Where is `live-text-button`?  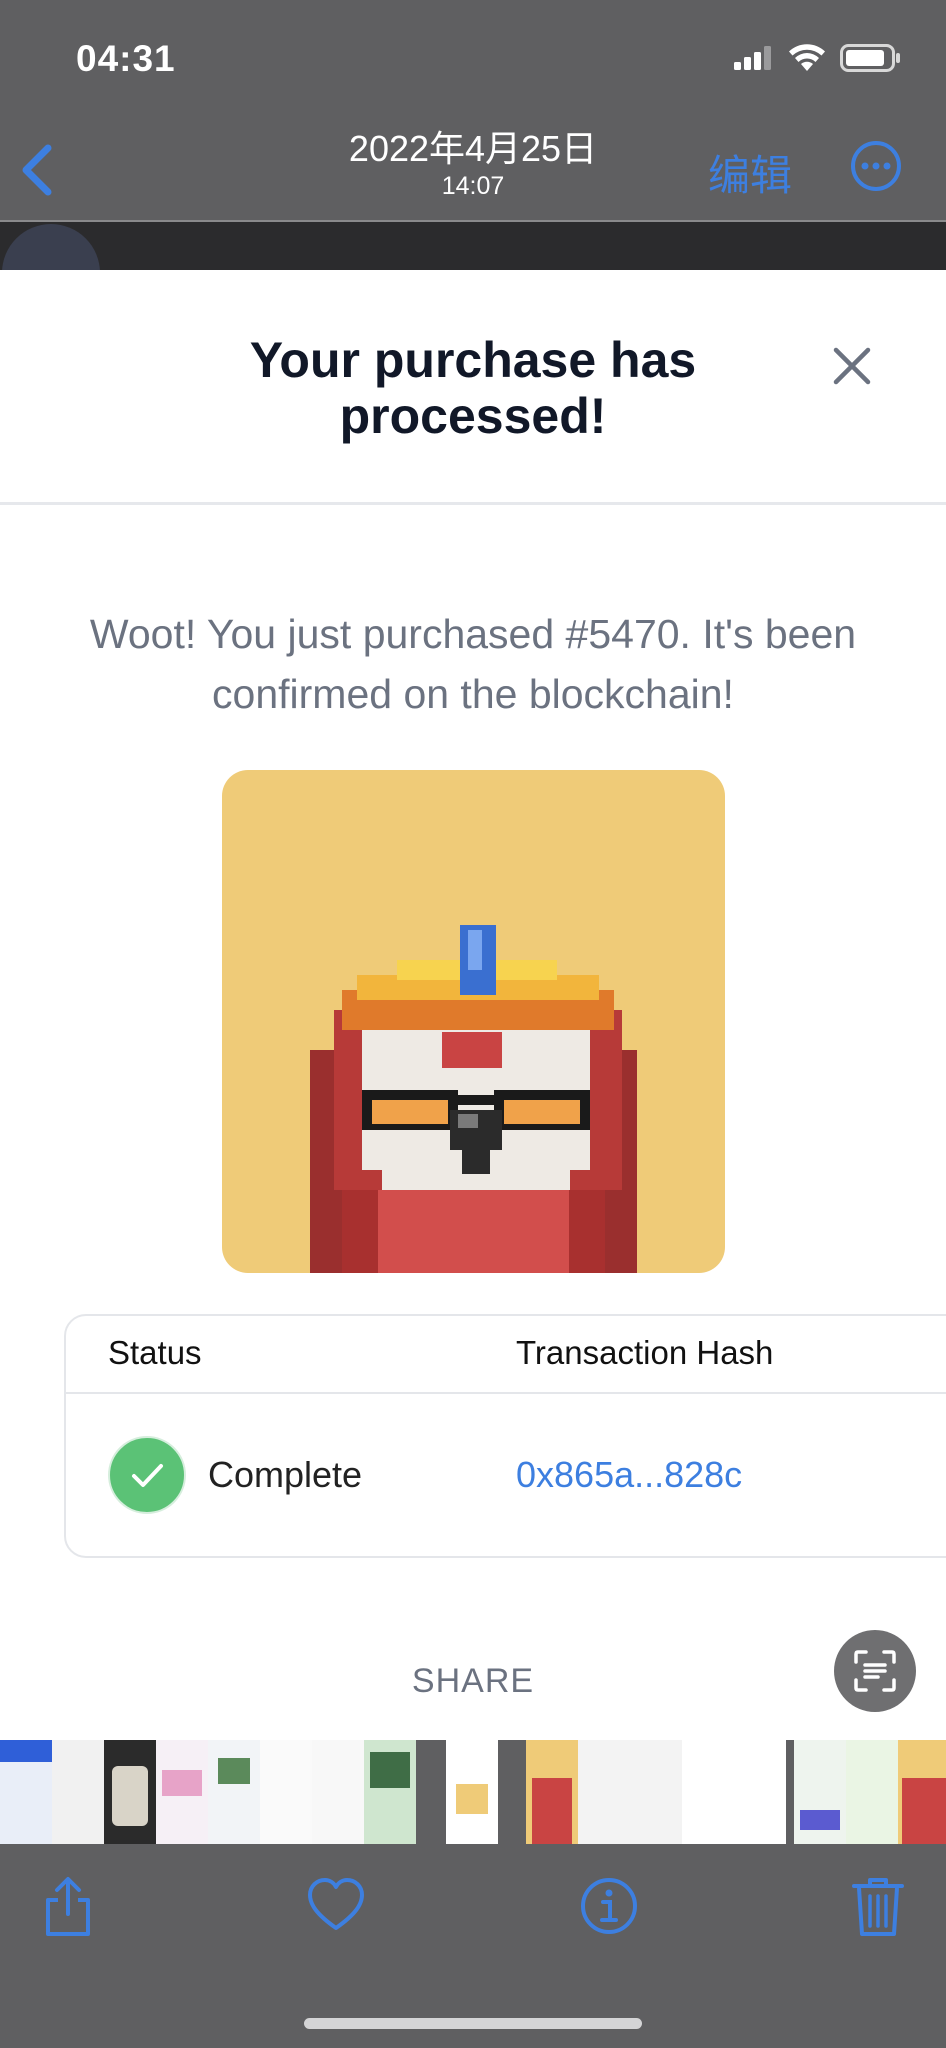 live-text-button is located at coordinates (875, 1671).